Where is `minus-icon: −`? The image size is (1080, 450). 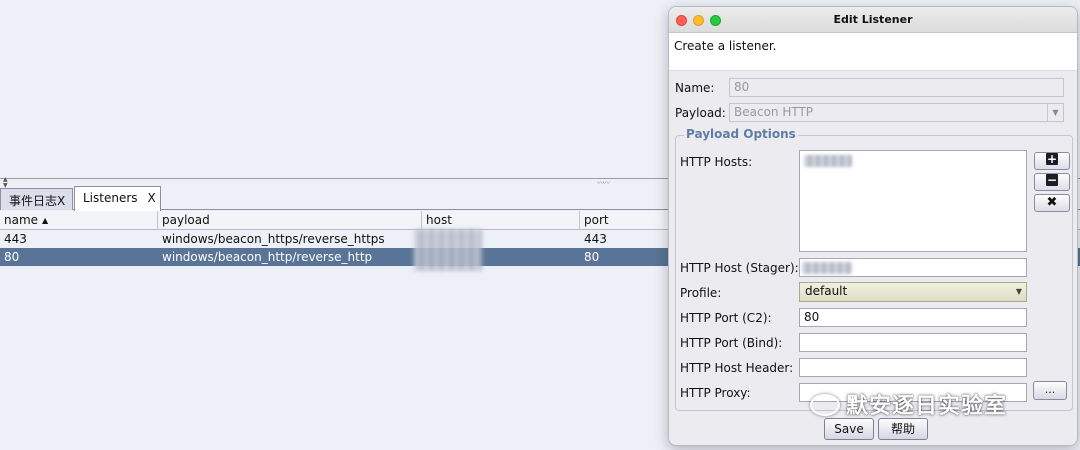
minus-icon: − is located at coordinates (1052, 180).